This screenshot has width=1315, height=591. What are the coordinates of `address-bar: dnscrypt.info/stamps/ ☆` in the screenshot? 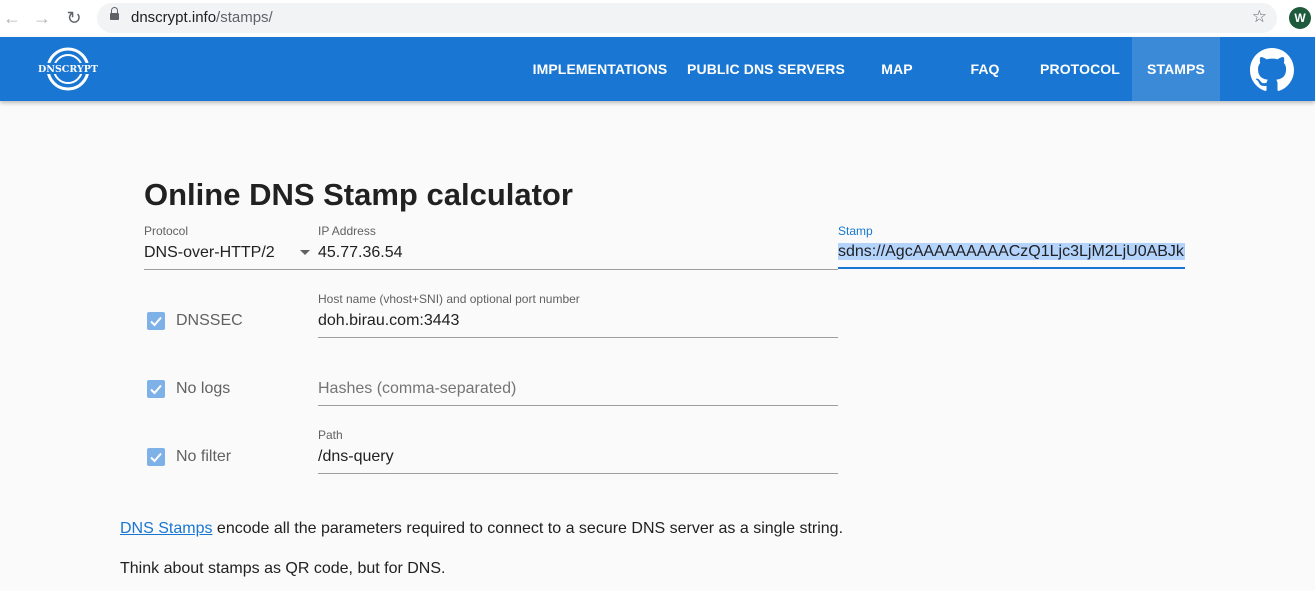 It's located at (687, 18).